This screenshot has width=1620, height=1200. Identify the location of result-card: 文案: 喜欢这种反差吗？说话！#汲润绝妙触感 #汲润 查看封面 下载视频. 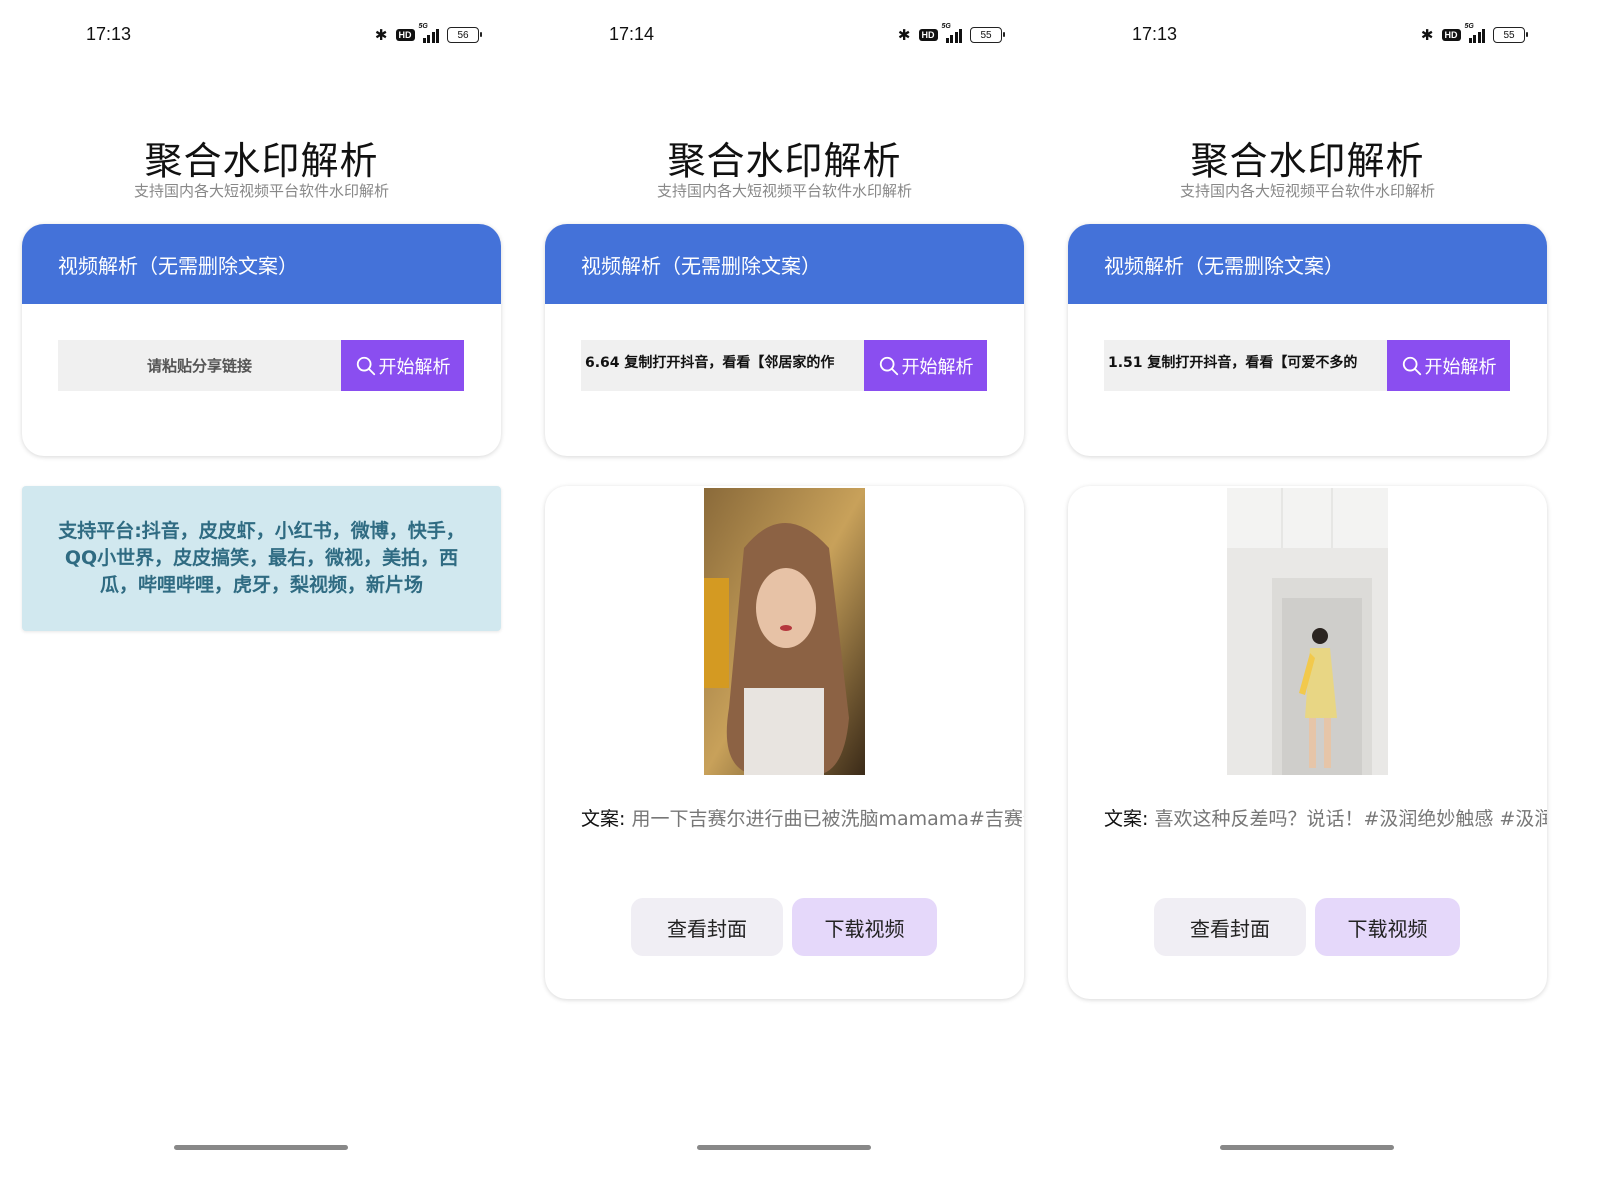
(1307, 742).